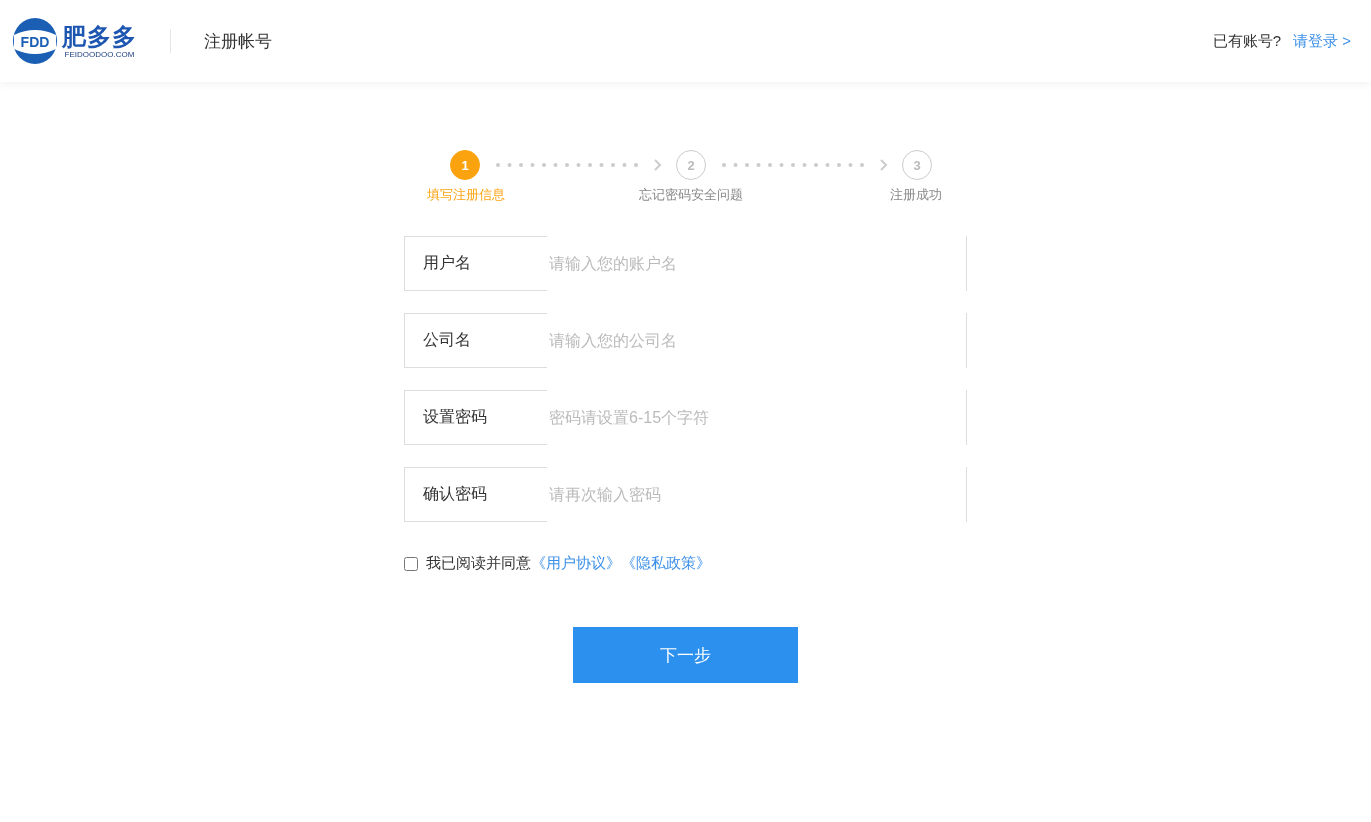 Image resolution: width=1371 pixels, height=822 pixels. What do you see at coordinates (685, 263) in the screenshot?
I see `input-field: 用户名 请输入您的账户名` at bounding box center [685, 263].